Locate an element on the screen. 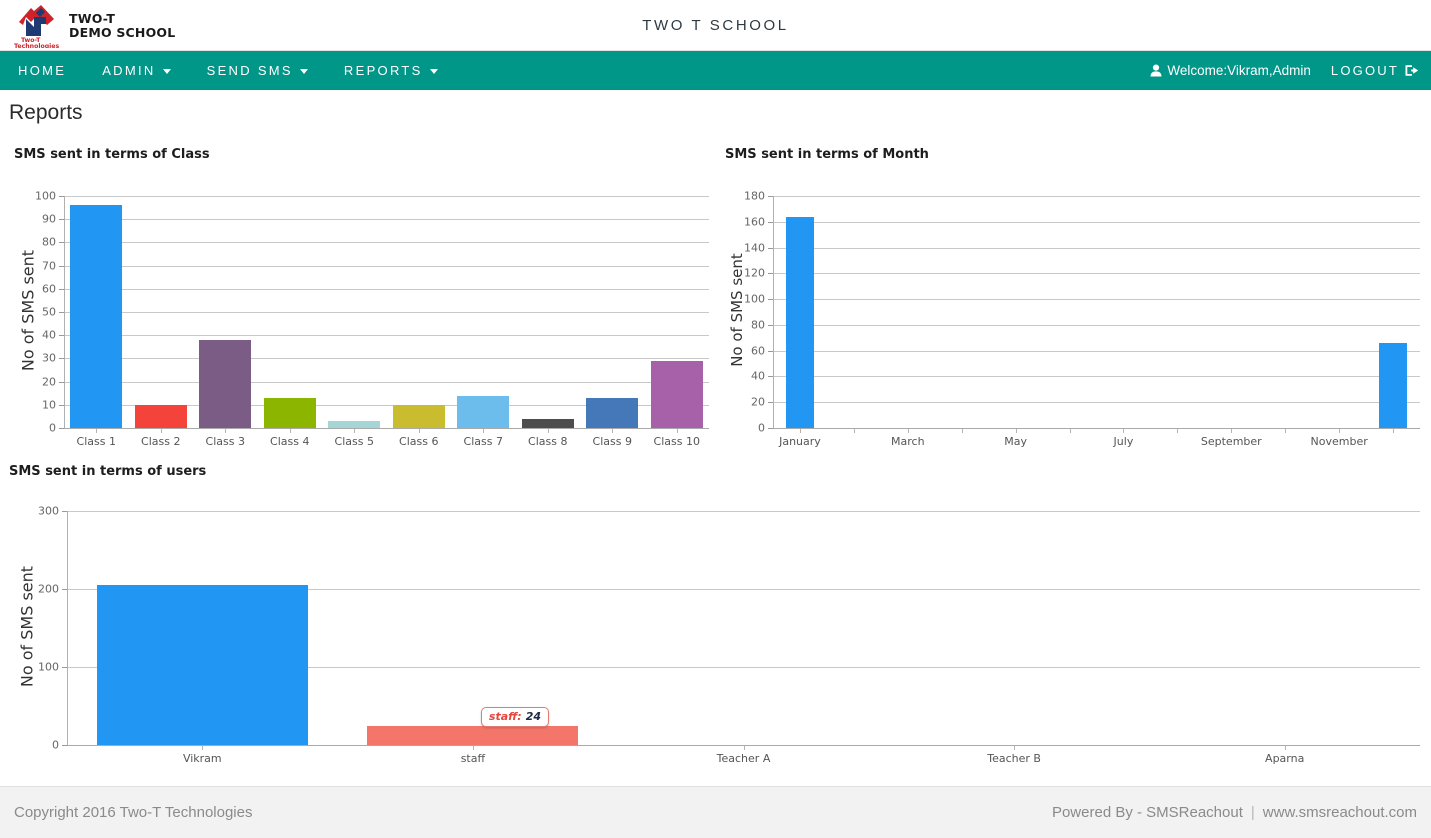  footer-copyright: Copyright 2016 Two-T Technologies is located at coordinates (133, 812).